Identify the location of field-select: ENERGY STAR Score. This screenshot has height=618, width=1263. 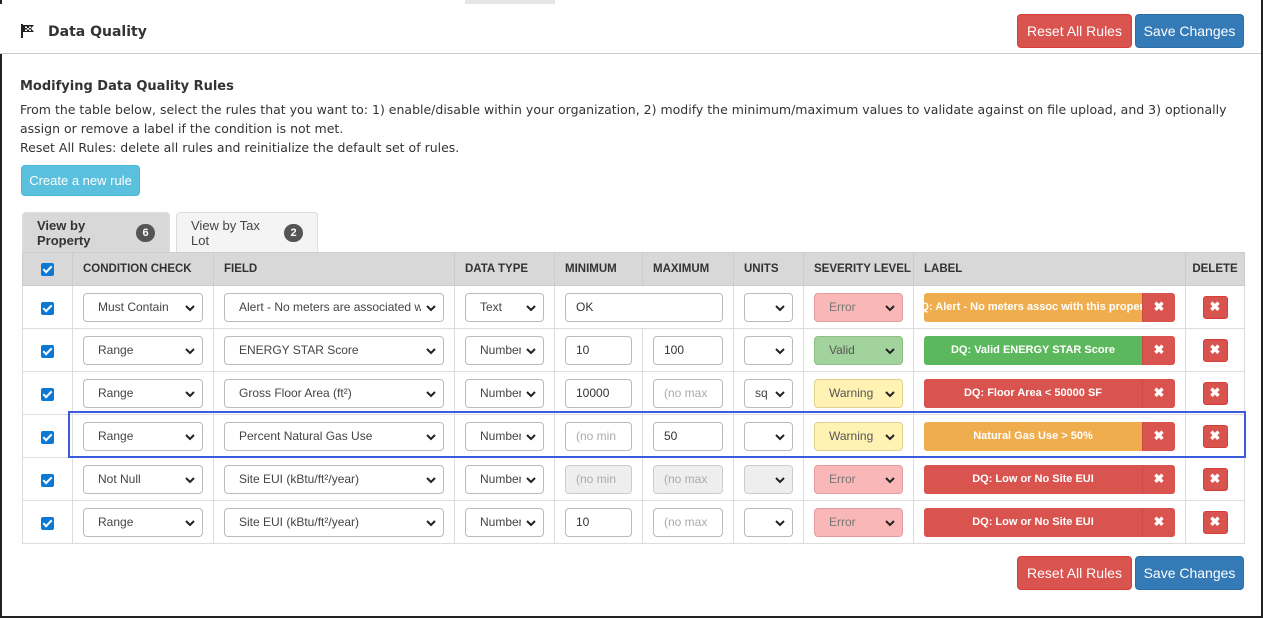
(334, 350).